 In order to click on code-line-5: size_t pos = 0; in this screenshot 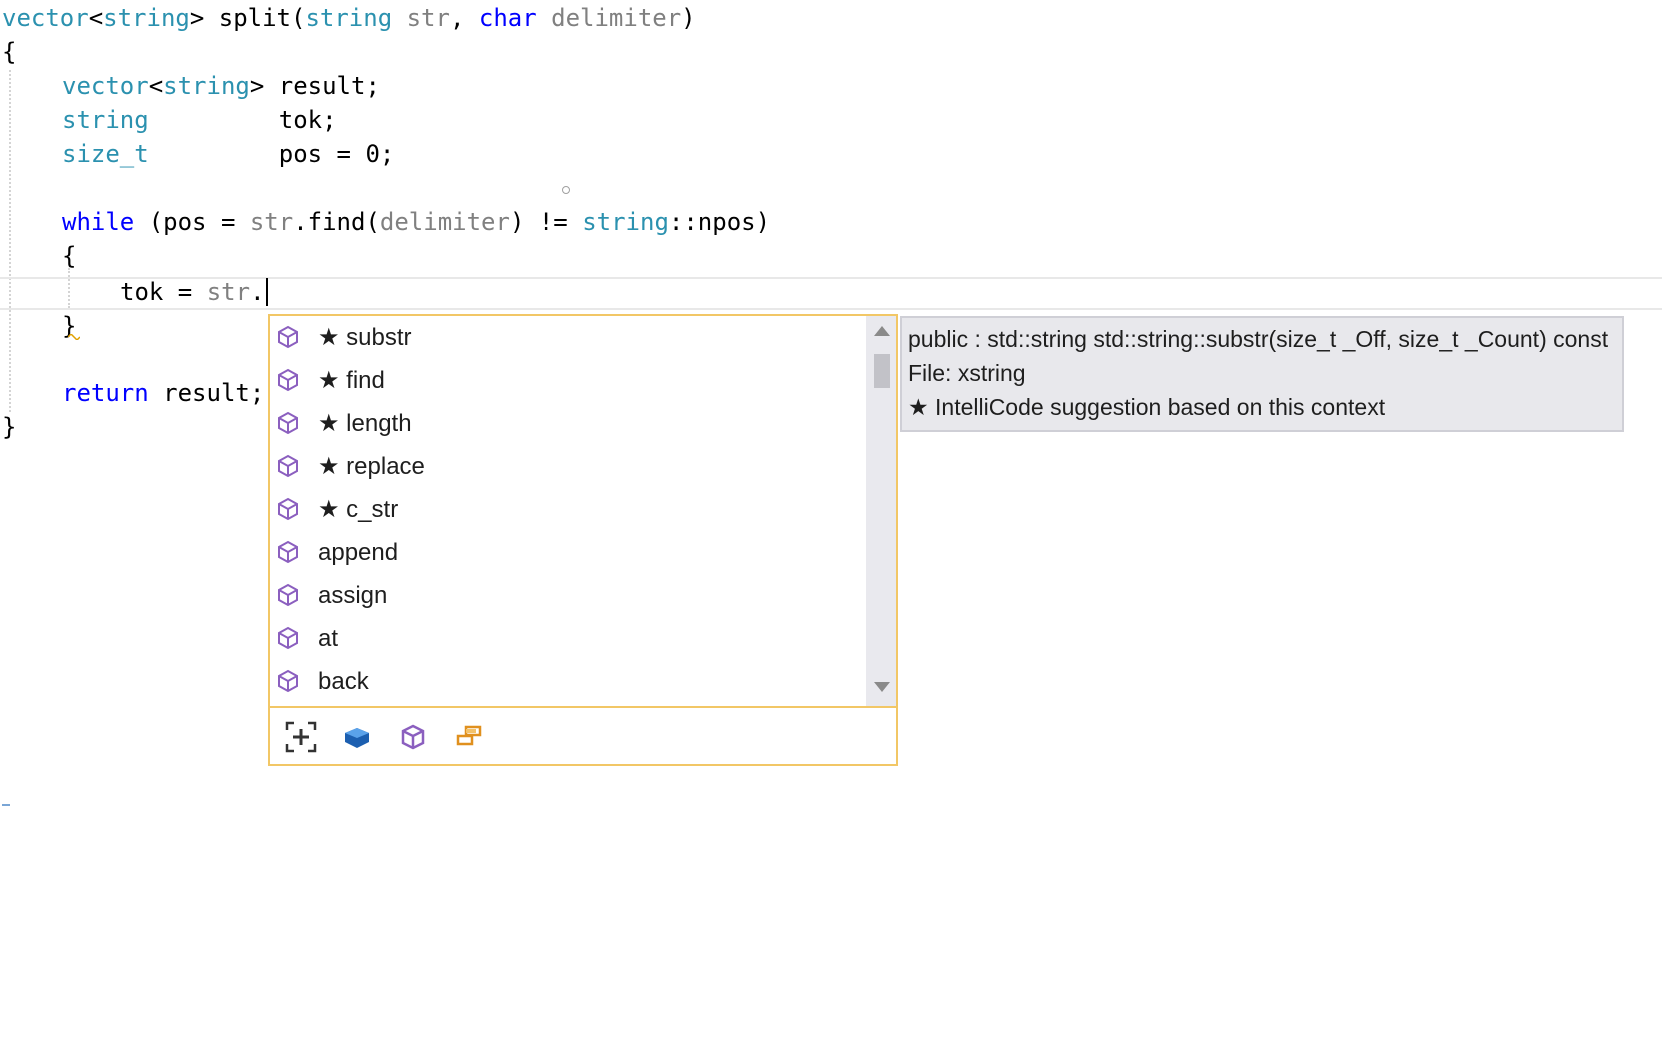, I will do `click(228, 154)`.